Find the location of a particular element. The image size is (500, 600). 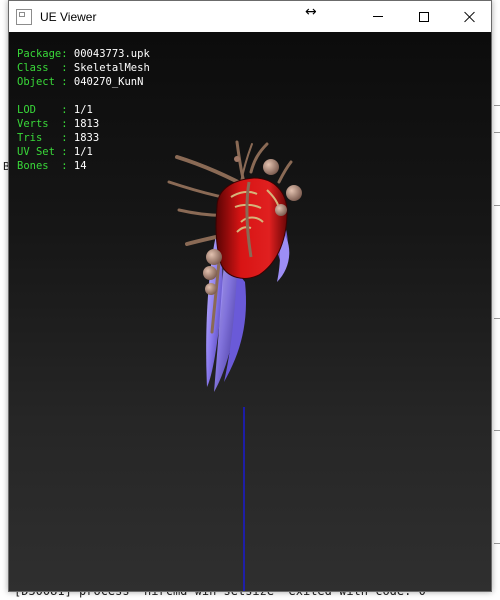

minimize-icon is located at coordinates (378, 16).